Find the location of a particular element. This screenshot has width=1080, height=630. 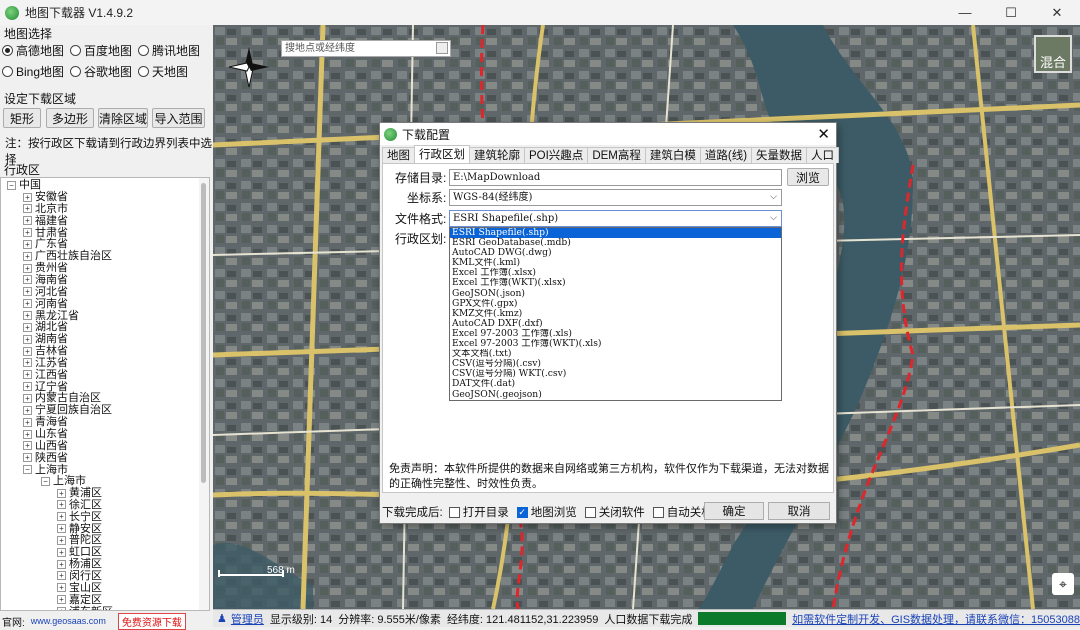

tree-node-province: + 宁夏回族自治区 is located at coordinates (67, 410).